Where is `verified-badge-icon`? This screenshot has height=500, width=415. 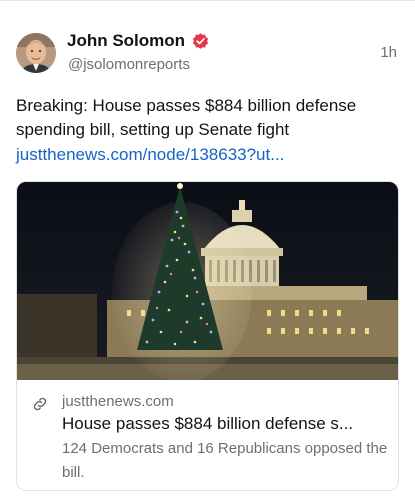
verified-badge-icon is located at coordinates (200, 41).